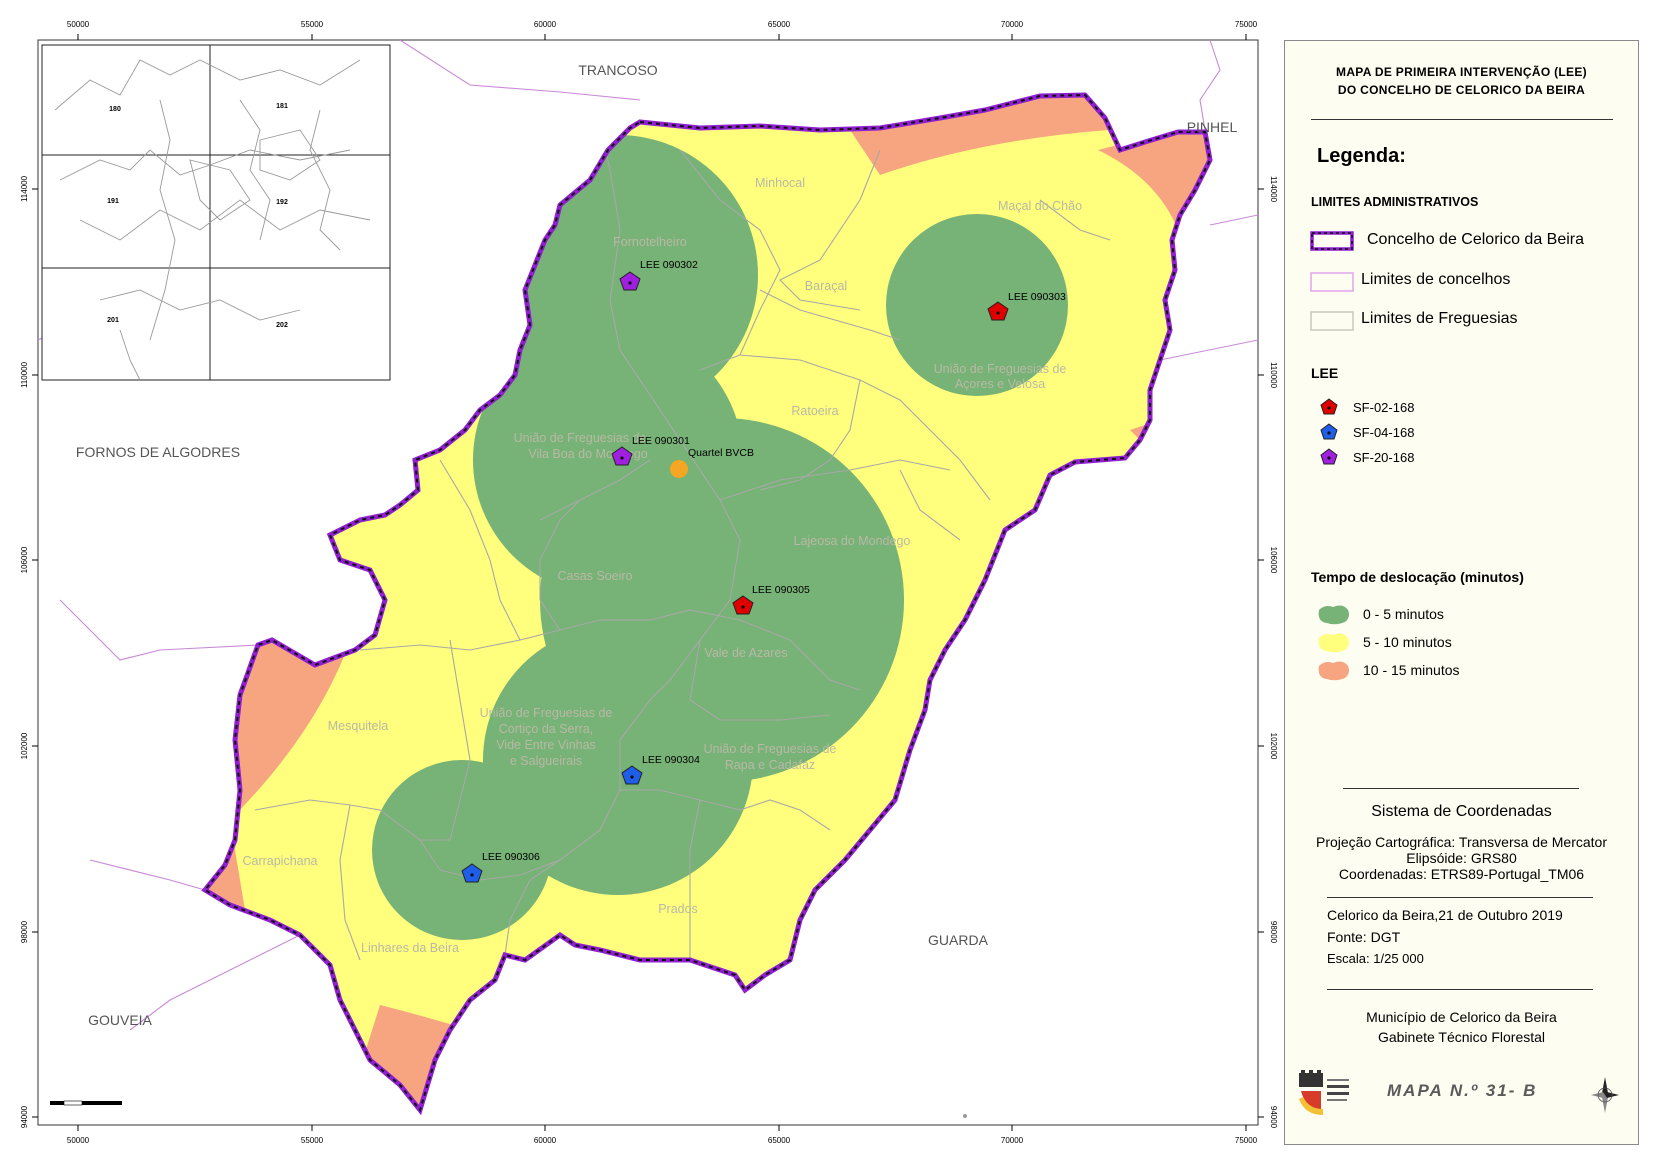 This screenshot has width=1653, height=1169. I want to click on admin-section-title: LIMITES ADMINISTRATIVOS, so click(1395, 202).